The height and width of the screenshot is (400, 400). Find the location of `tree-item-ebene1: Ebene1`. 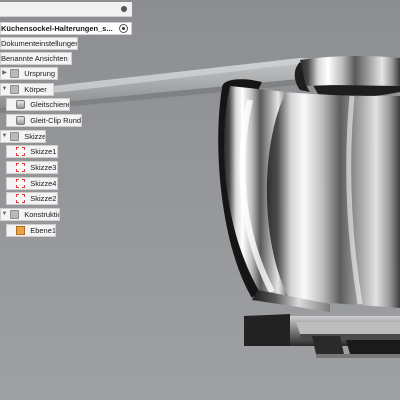

tree-item-ebene1: Ebene1 is located at coordinates (31, 230).